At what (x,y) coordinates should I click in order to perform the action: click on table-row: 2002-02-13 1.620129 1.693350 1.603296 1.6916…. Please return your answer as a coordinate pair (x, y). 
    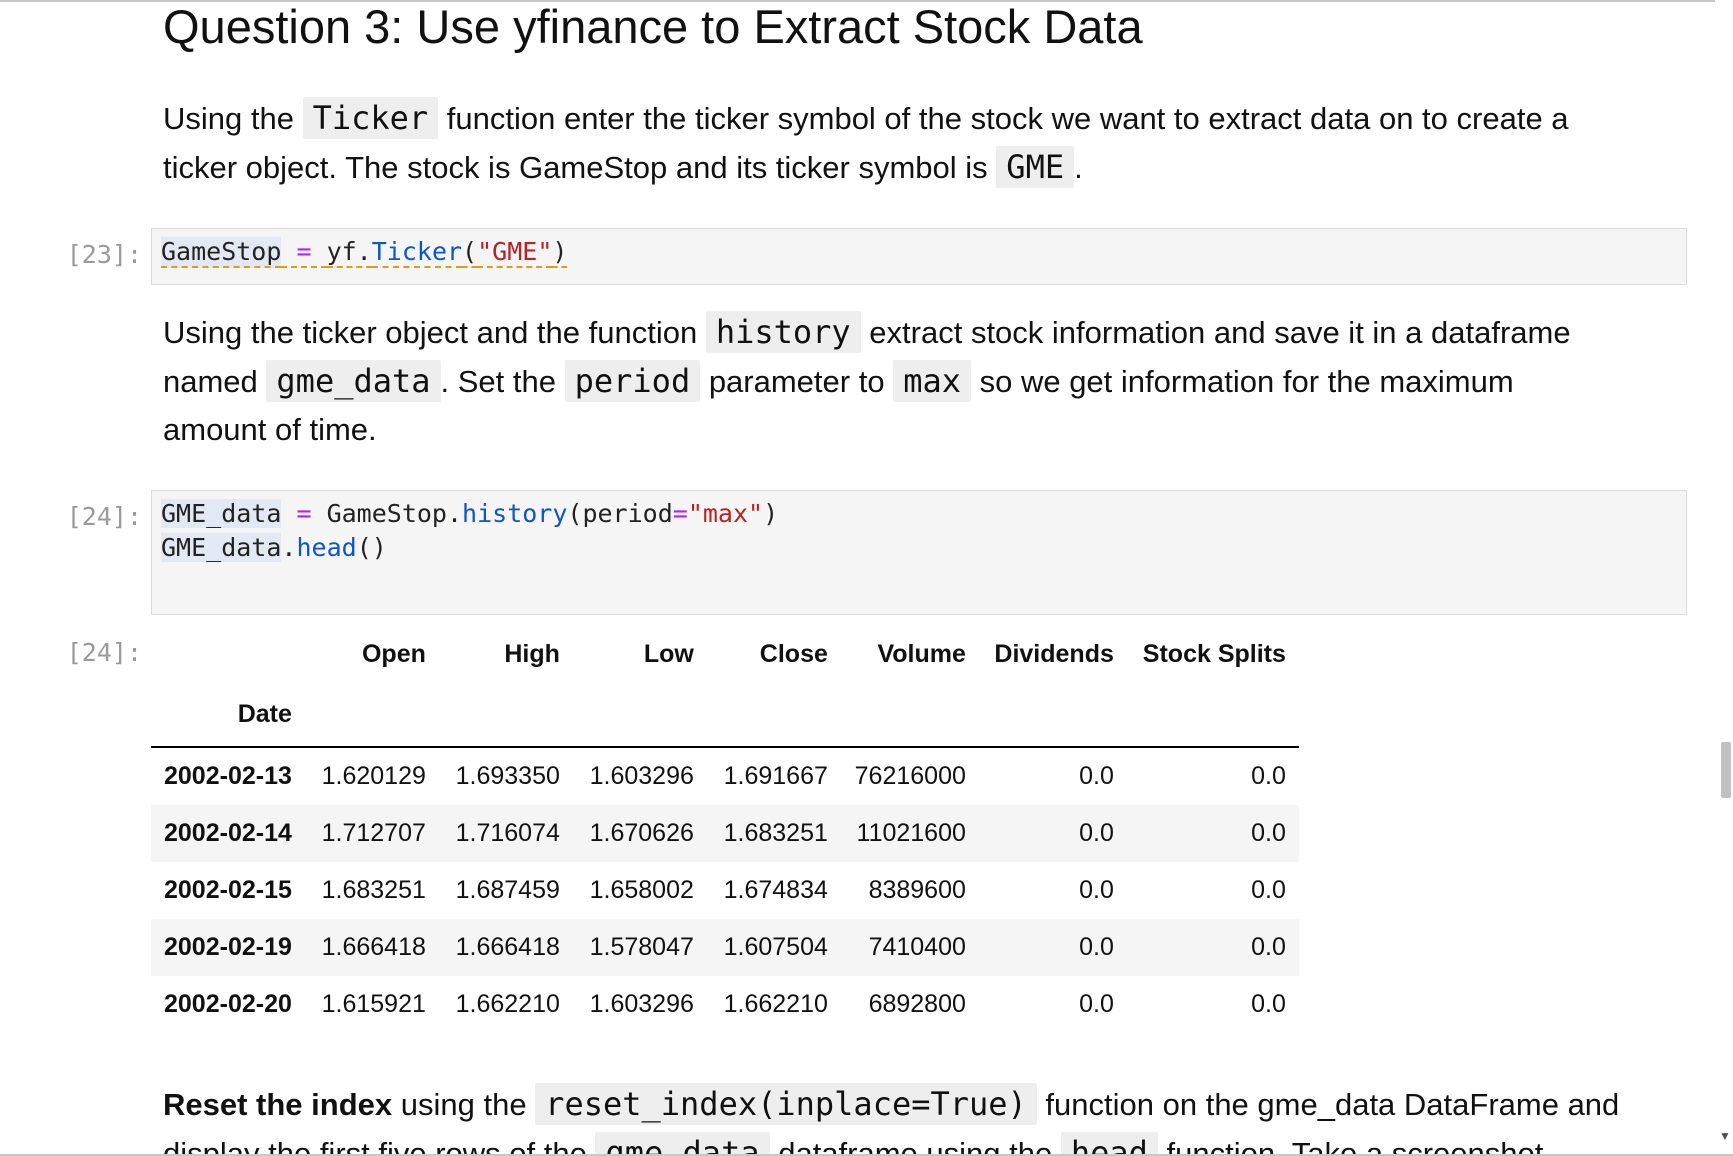
    Looking at the image, I should click on (725, 776).